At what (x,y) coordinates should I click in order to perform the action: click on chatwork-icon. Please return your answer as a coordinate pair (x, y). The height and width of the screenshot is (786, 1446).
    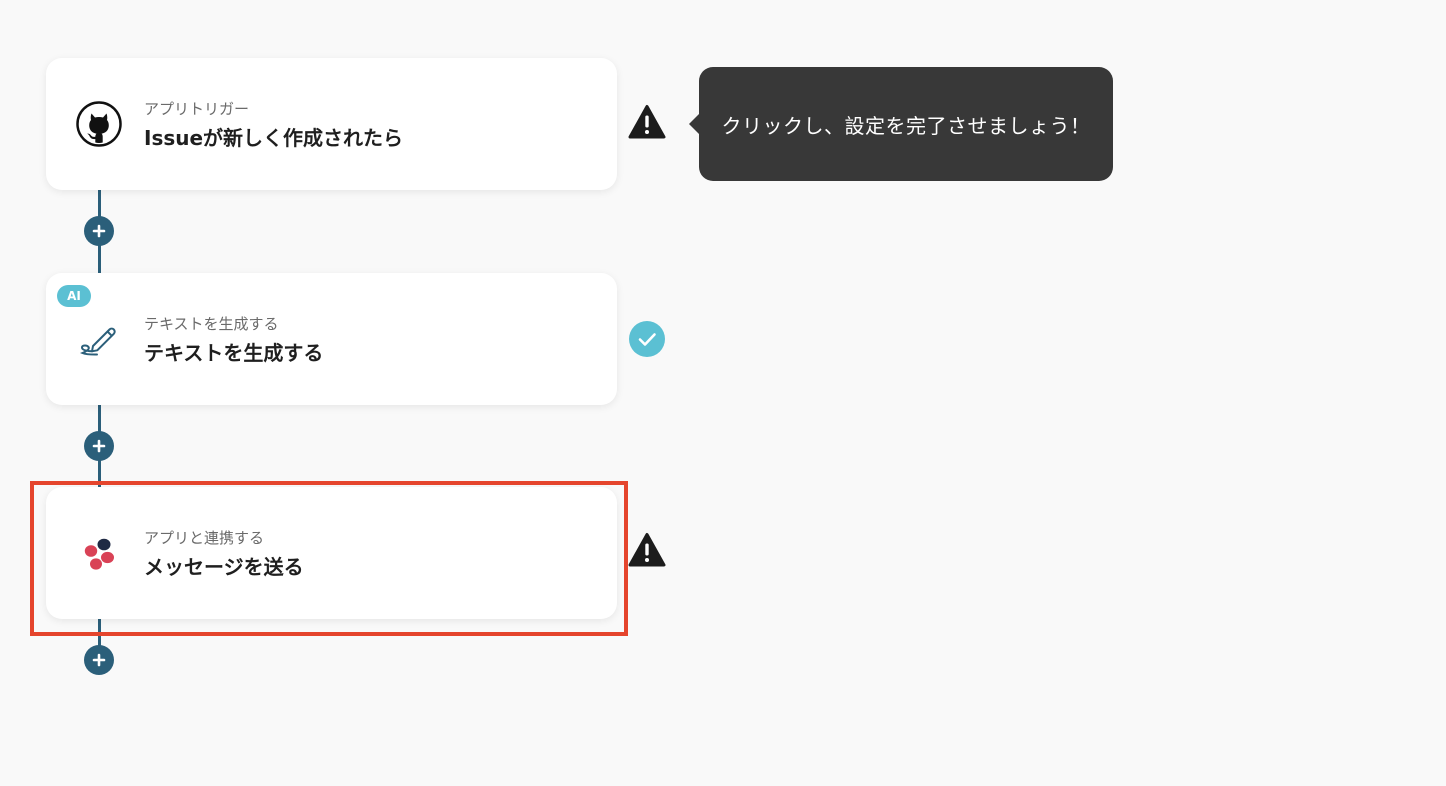
    Looking at the image, I should click on (99, 553).